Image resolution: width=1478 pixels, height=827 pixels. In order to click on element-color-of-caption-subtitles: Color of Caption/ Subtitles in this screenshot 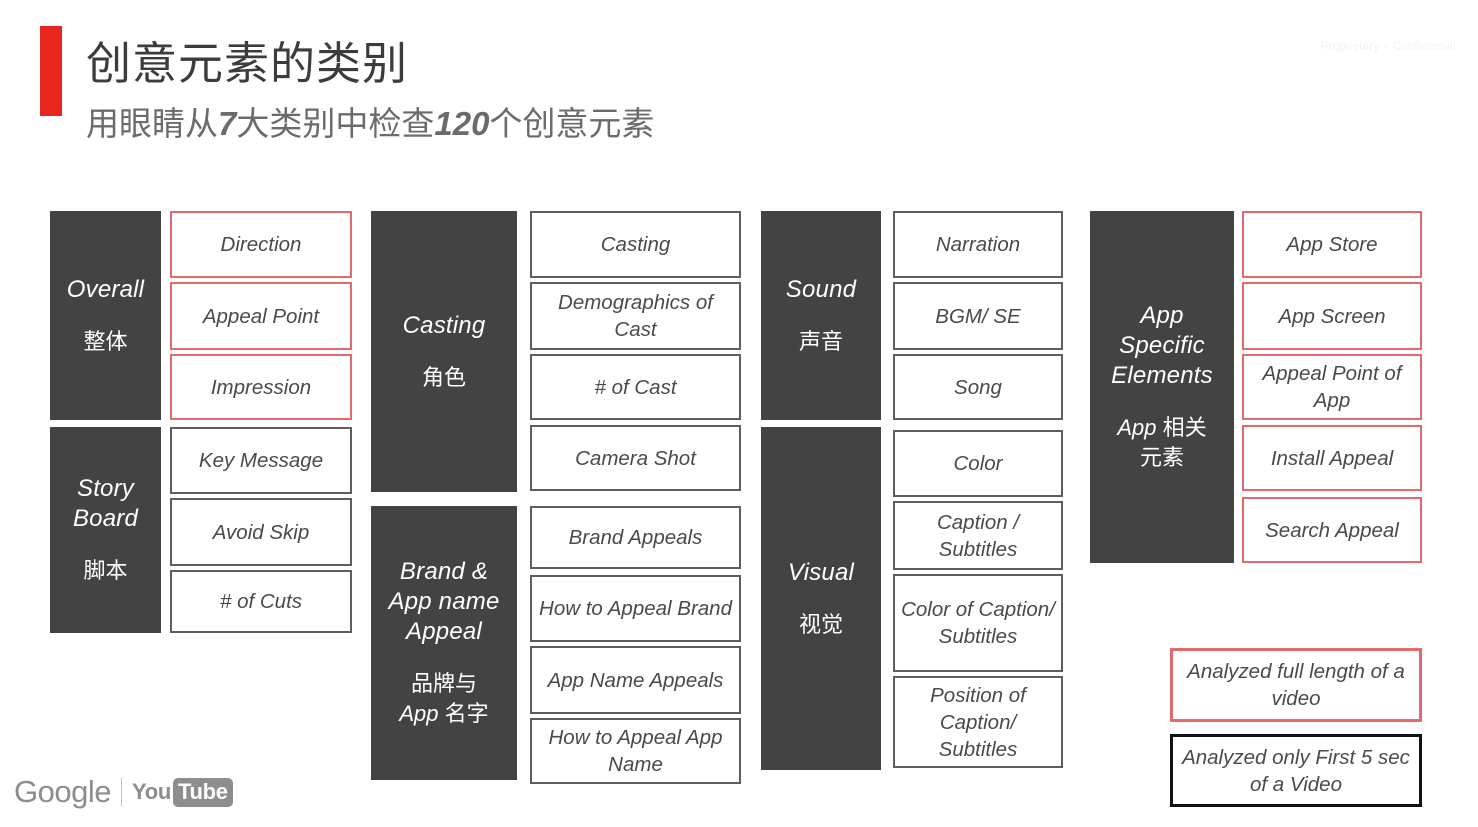, I will do `click(978, 623)`.